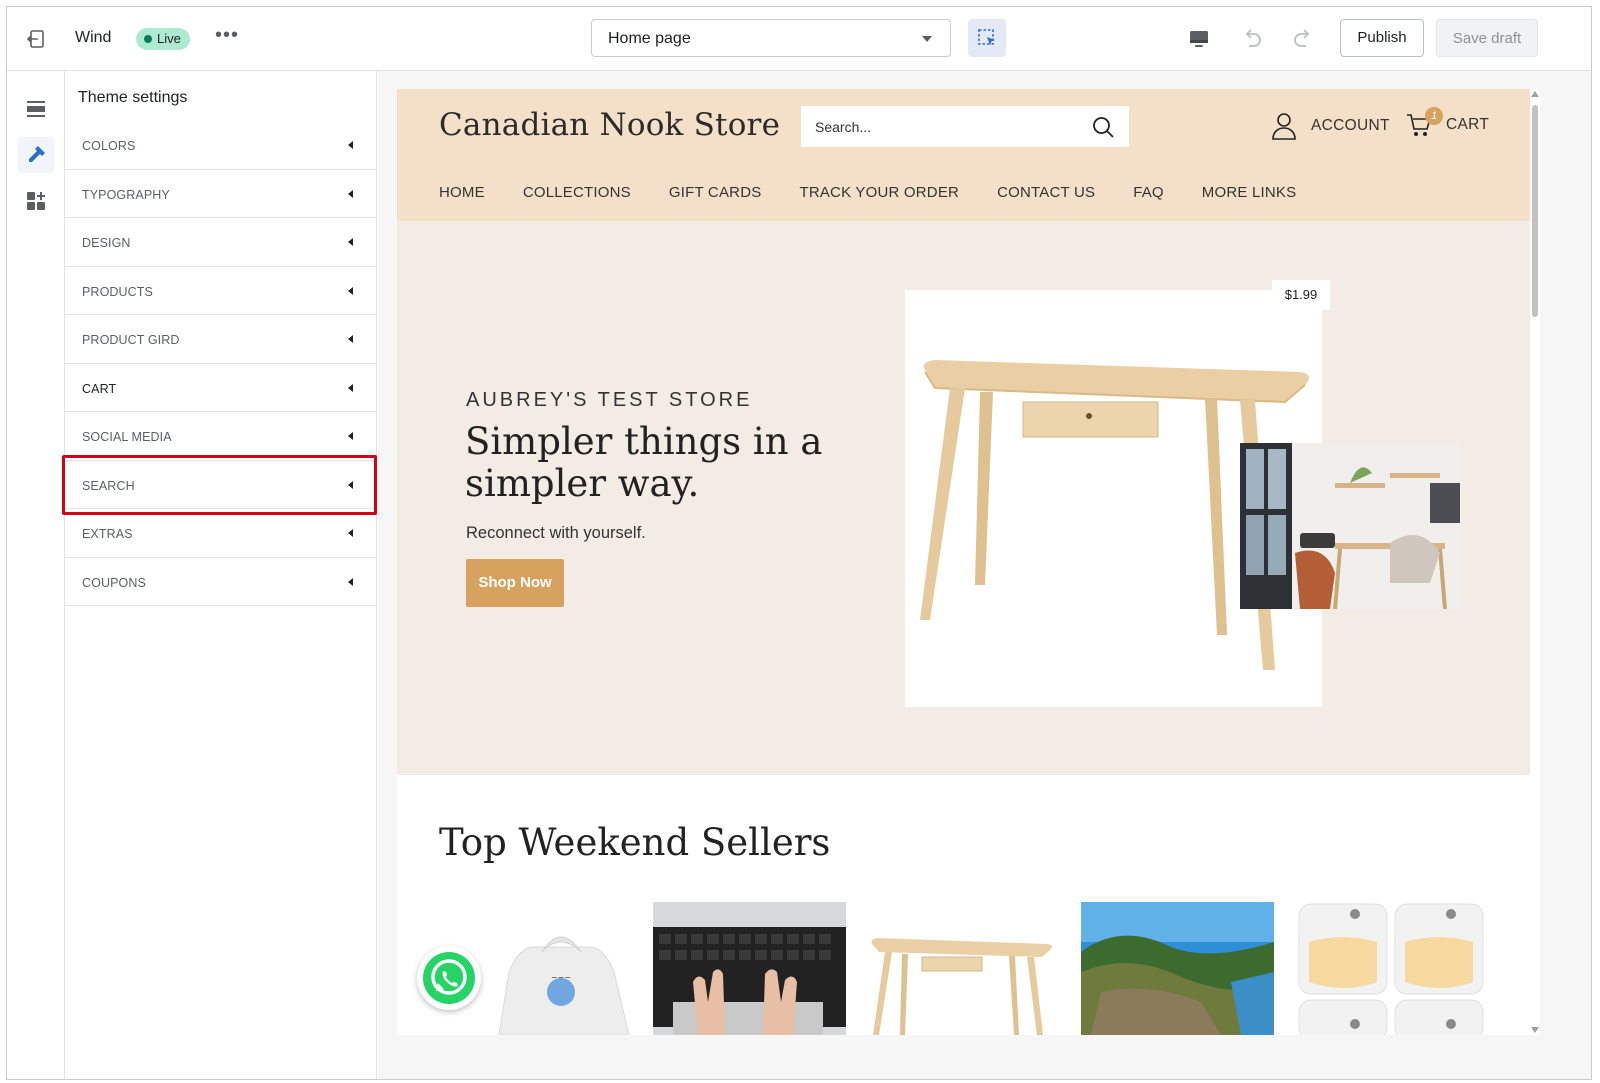  Describe the element at coordinates (163, 39) in the screenshot. I see `live-badge: Live` at that location.